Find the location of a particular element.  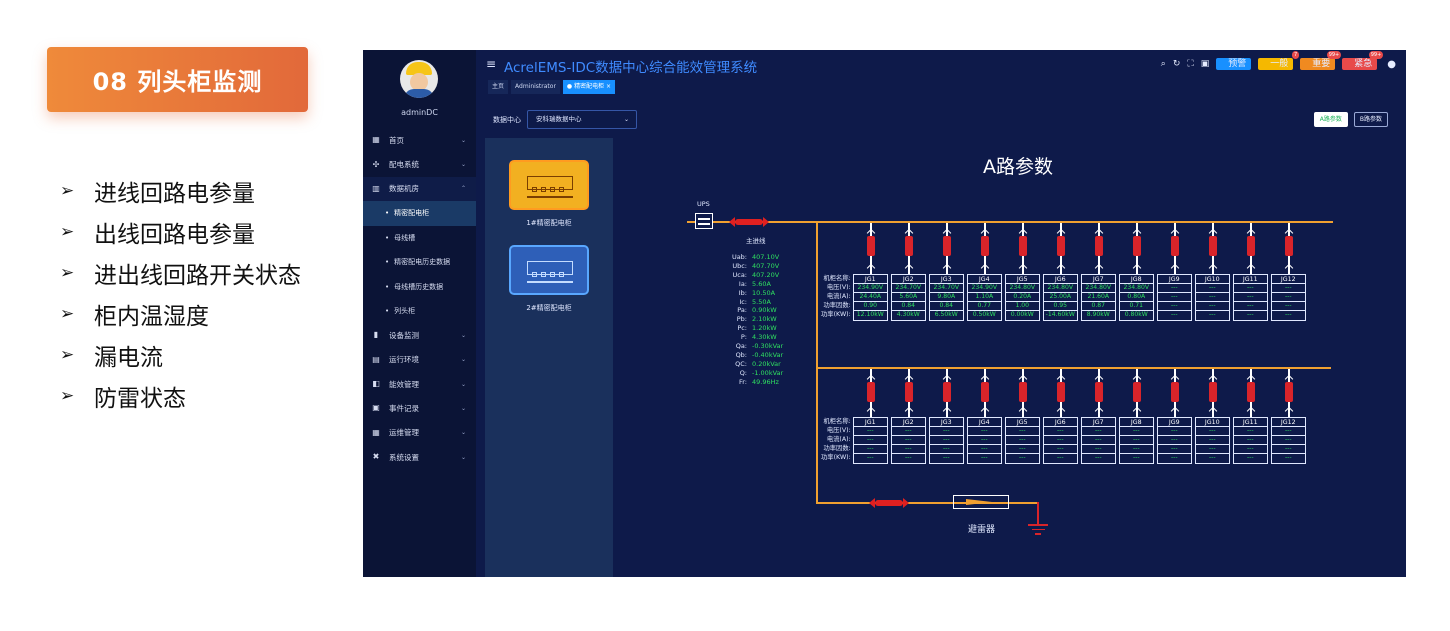

b-route-button: B路参数 is located at coordinates (1370, 119).